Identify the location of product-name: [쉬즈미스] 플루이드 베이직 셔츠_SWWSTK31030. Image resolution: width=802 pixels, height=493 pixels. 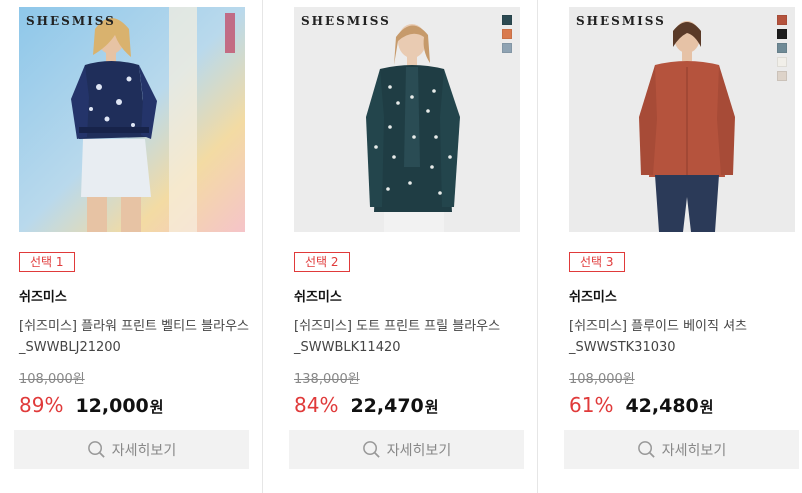
(684, 337).